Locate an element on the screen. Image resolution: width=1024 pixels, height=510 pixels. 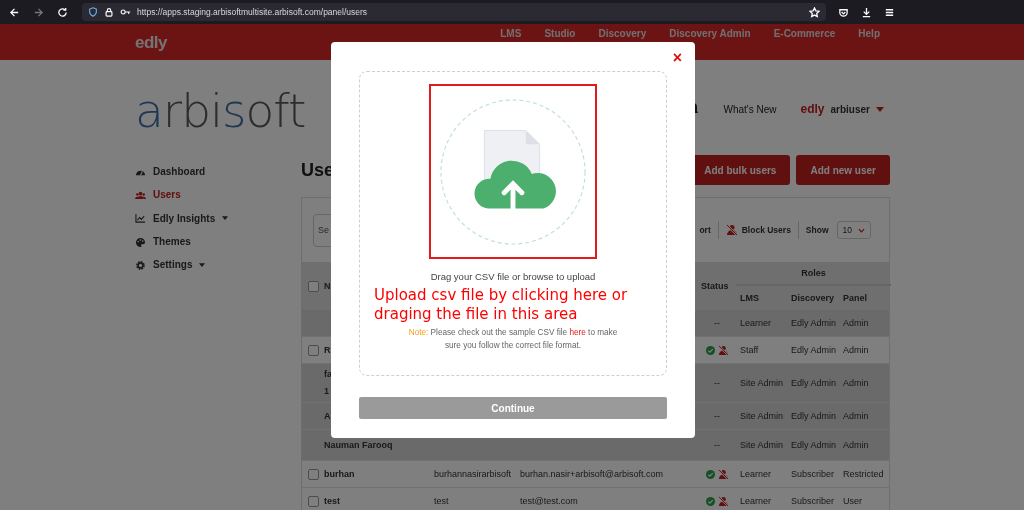
sidebar-item: Users is located at coordinates (218, 195).